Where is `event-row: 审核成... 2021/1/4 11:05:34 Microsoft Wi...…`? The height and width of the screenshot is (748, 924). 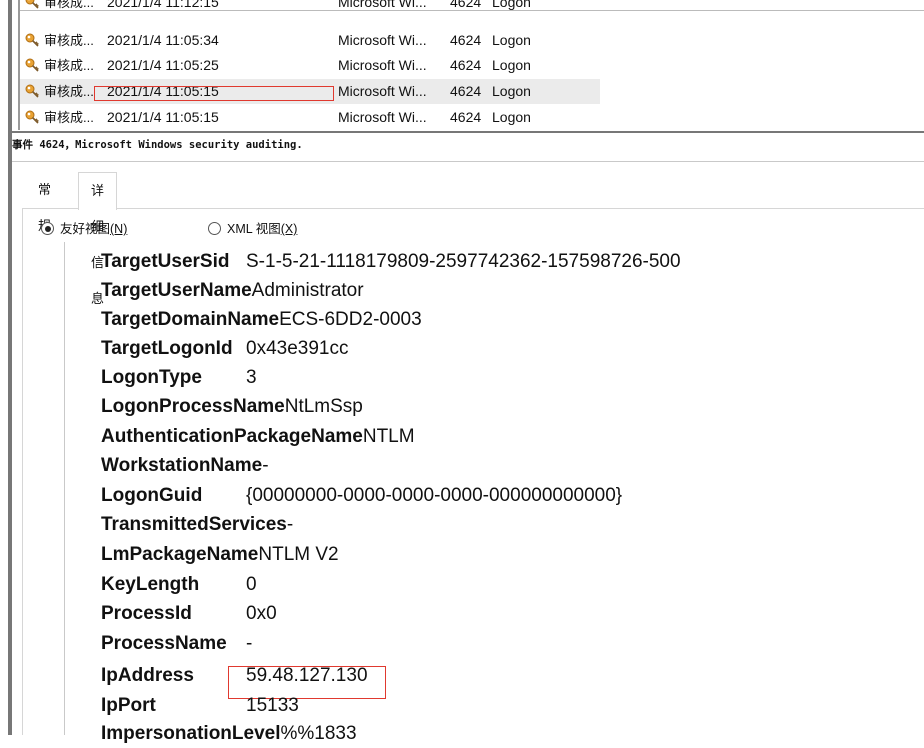
event-row: 审核成... 2021/1/4 11:05:34 Microsoft Wi...… is located at coordinates (310, 40).